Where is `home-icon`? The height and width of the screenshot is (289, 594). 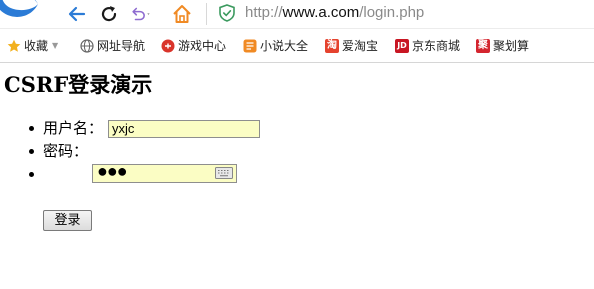 home-icon is located at coordinates (182, 14).